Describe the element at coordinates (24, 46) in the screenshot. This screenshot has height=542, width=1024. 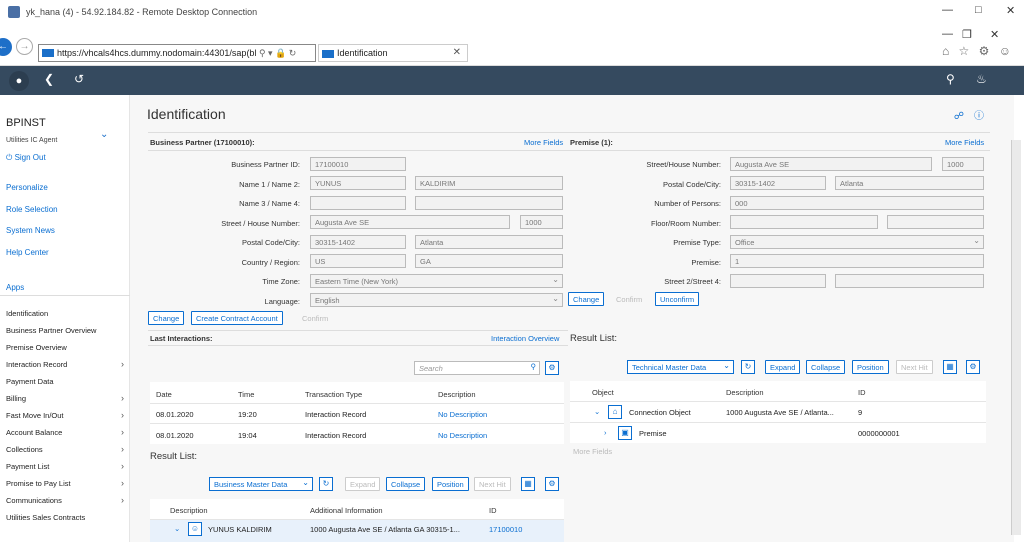
I see `forward-arrow-icon: →` at that location.